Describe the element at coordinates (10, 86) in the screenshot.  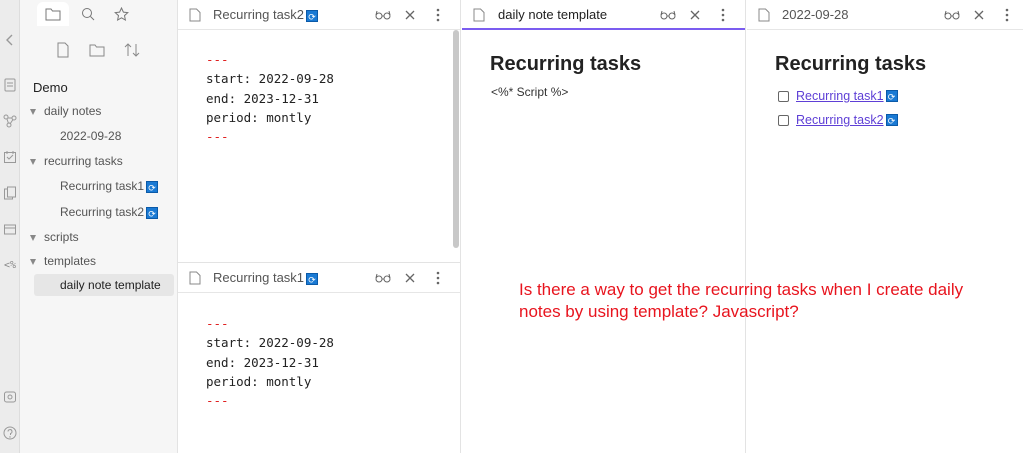
I see `switcher-icon` at that location.